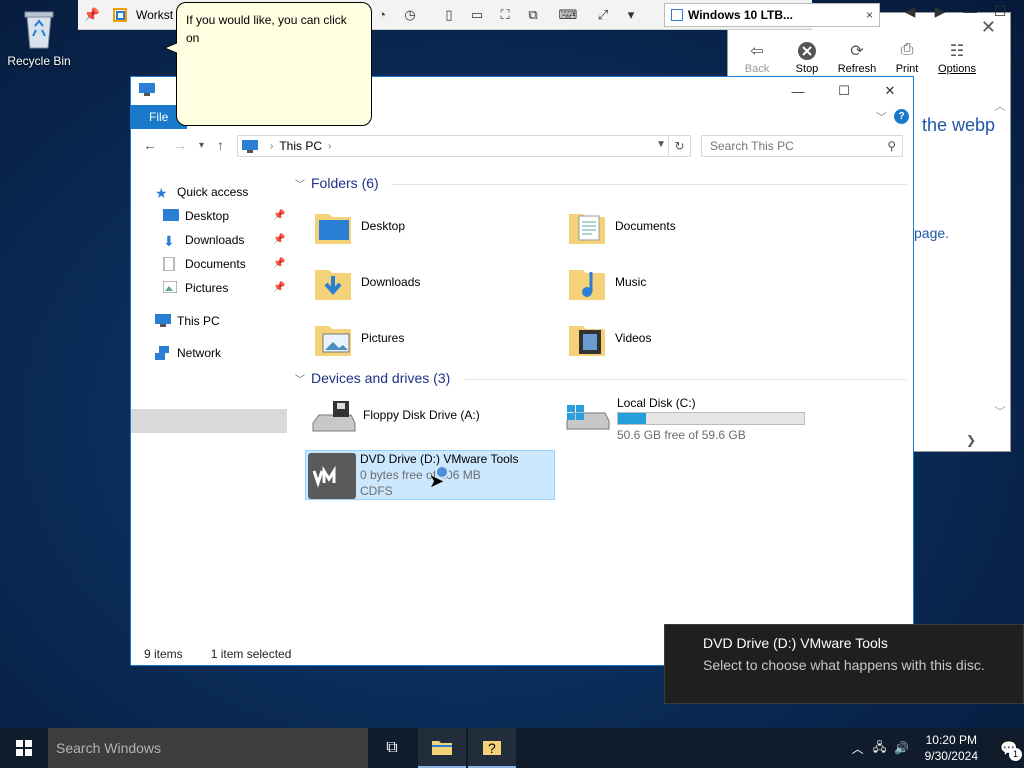 Image resolution: width=1024 pixels, height=768 pixels. Describe the element at coordinates (150, 145) in the screenshot. I see `back-icon: ←` at that location.